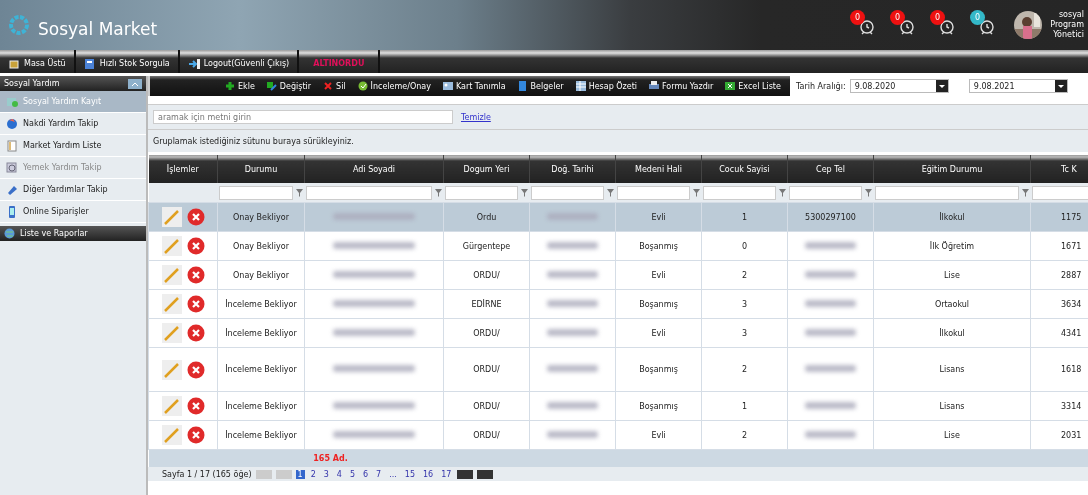 Image resolution: width=1088 pixels, height=495 pixels. Describe the element at coordinates (379, 474) in the screenshot. I see `page-link: 7` at that location.